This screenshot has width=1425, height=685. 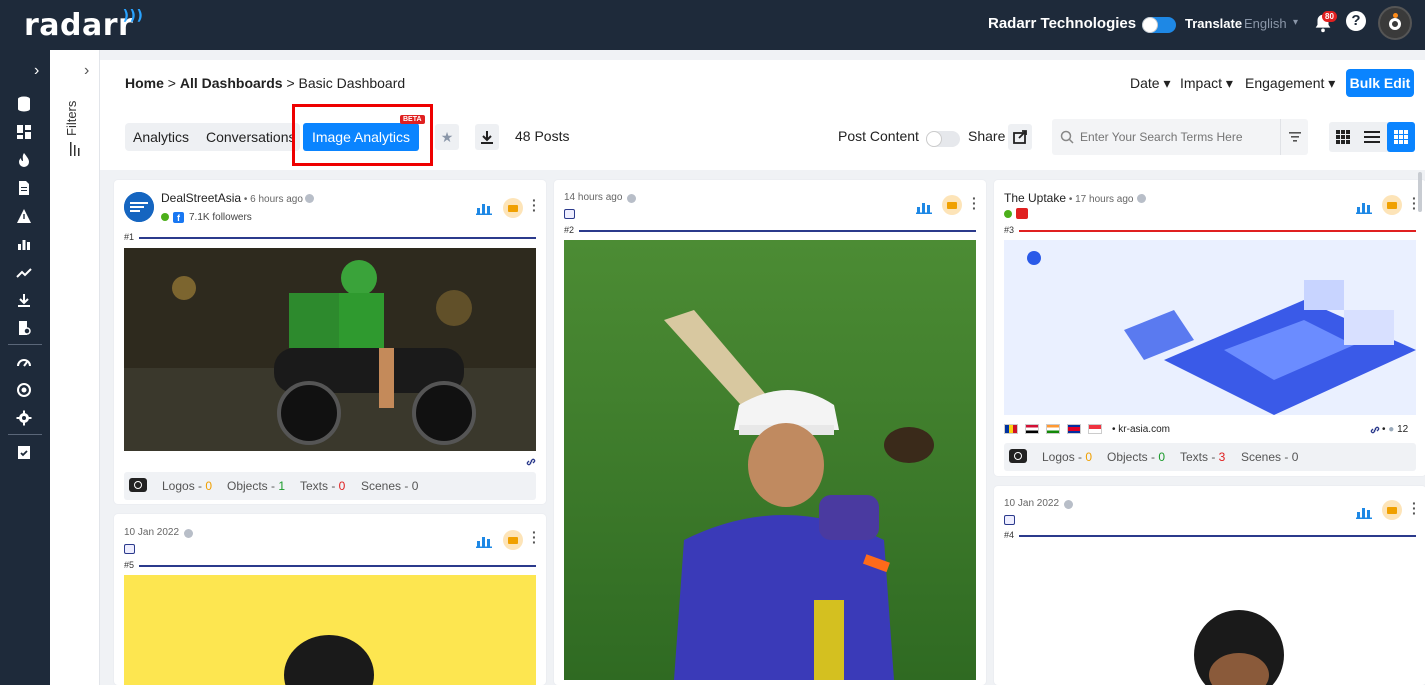 I want to click on objects-count: Objects - 0, so click(x=1136, y=457).